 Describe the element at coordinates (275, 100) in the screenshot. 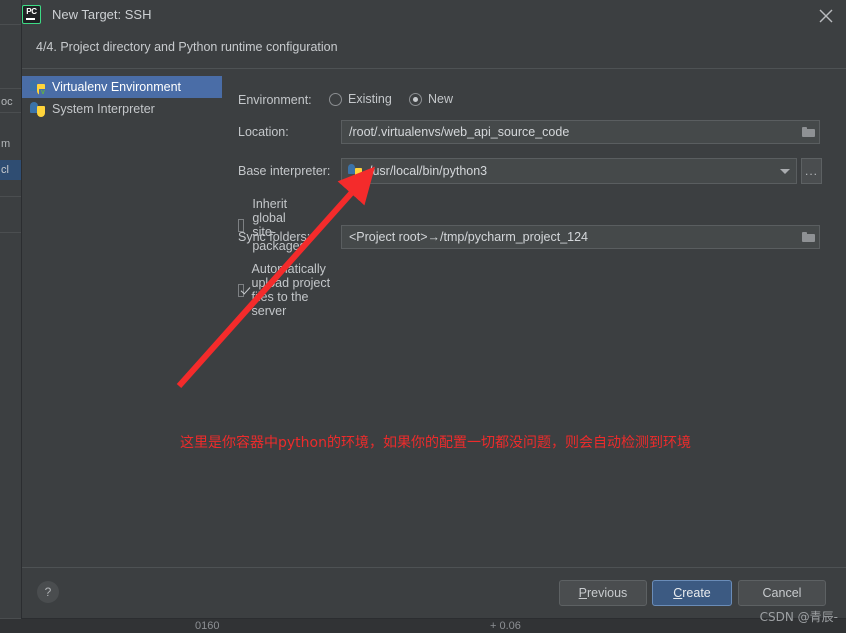

I see `environment-label: Environment:` at that location.